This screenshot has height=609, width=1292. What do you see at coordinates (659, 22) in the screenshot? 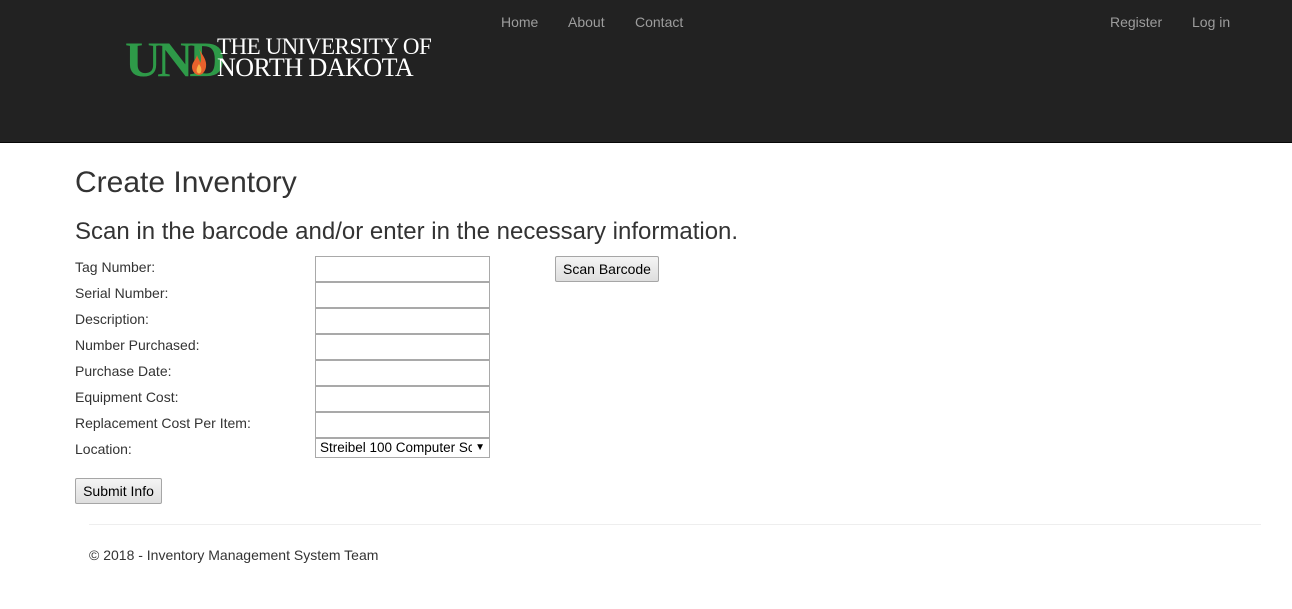
I see `nav-link-contact: Contact` at bounding box center [659, 22].